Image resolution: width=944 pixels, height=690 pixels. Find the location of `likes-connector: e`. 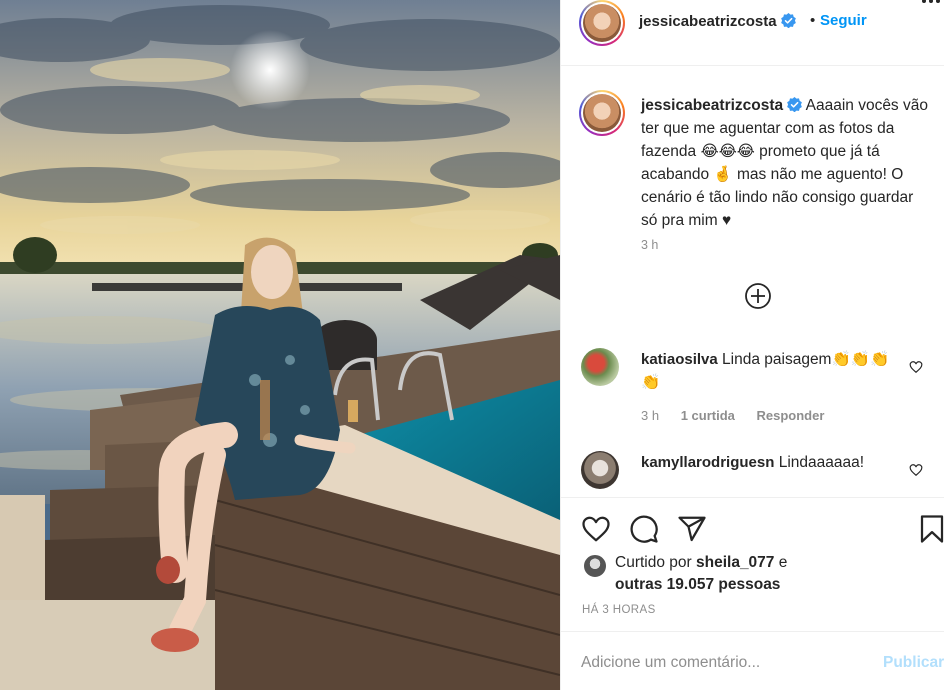

likes-connector: e is located at coordinates (783, 562).